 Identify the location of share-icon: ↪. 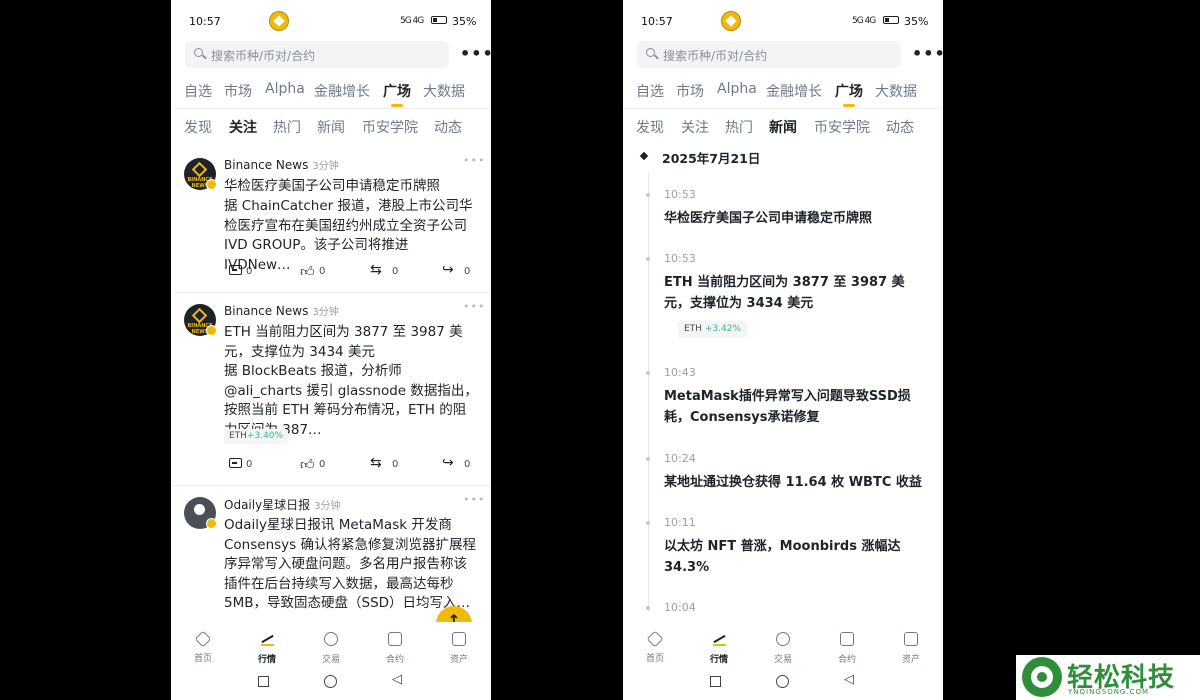
(448, 270).